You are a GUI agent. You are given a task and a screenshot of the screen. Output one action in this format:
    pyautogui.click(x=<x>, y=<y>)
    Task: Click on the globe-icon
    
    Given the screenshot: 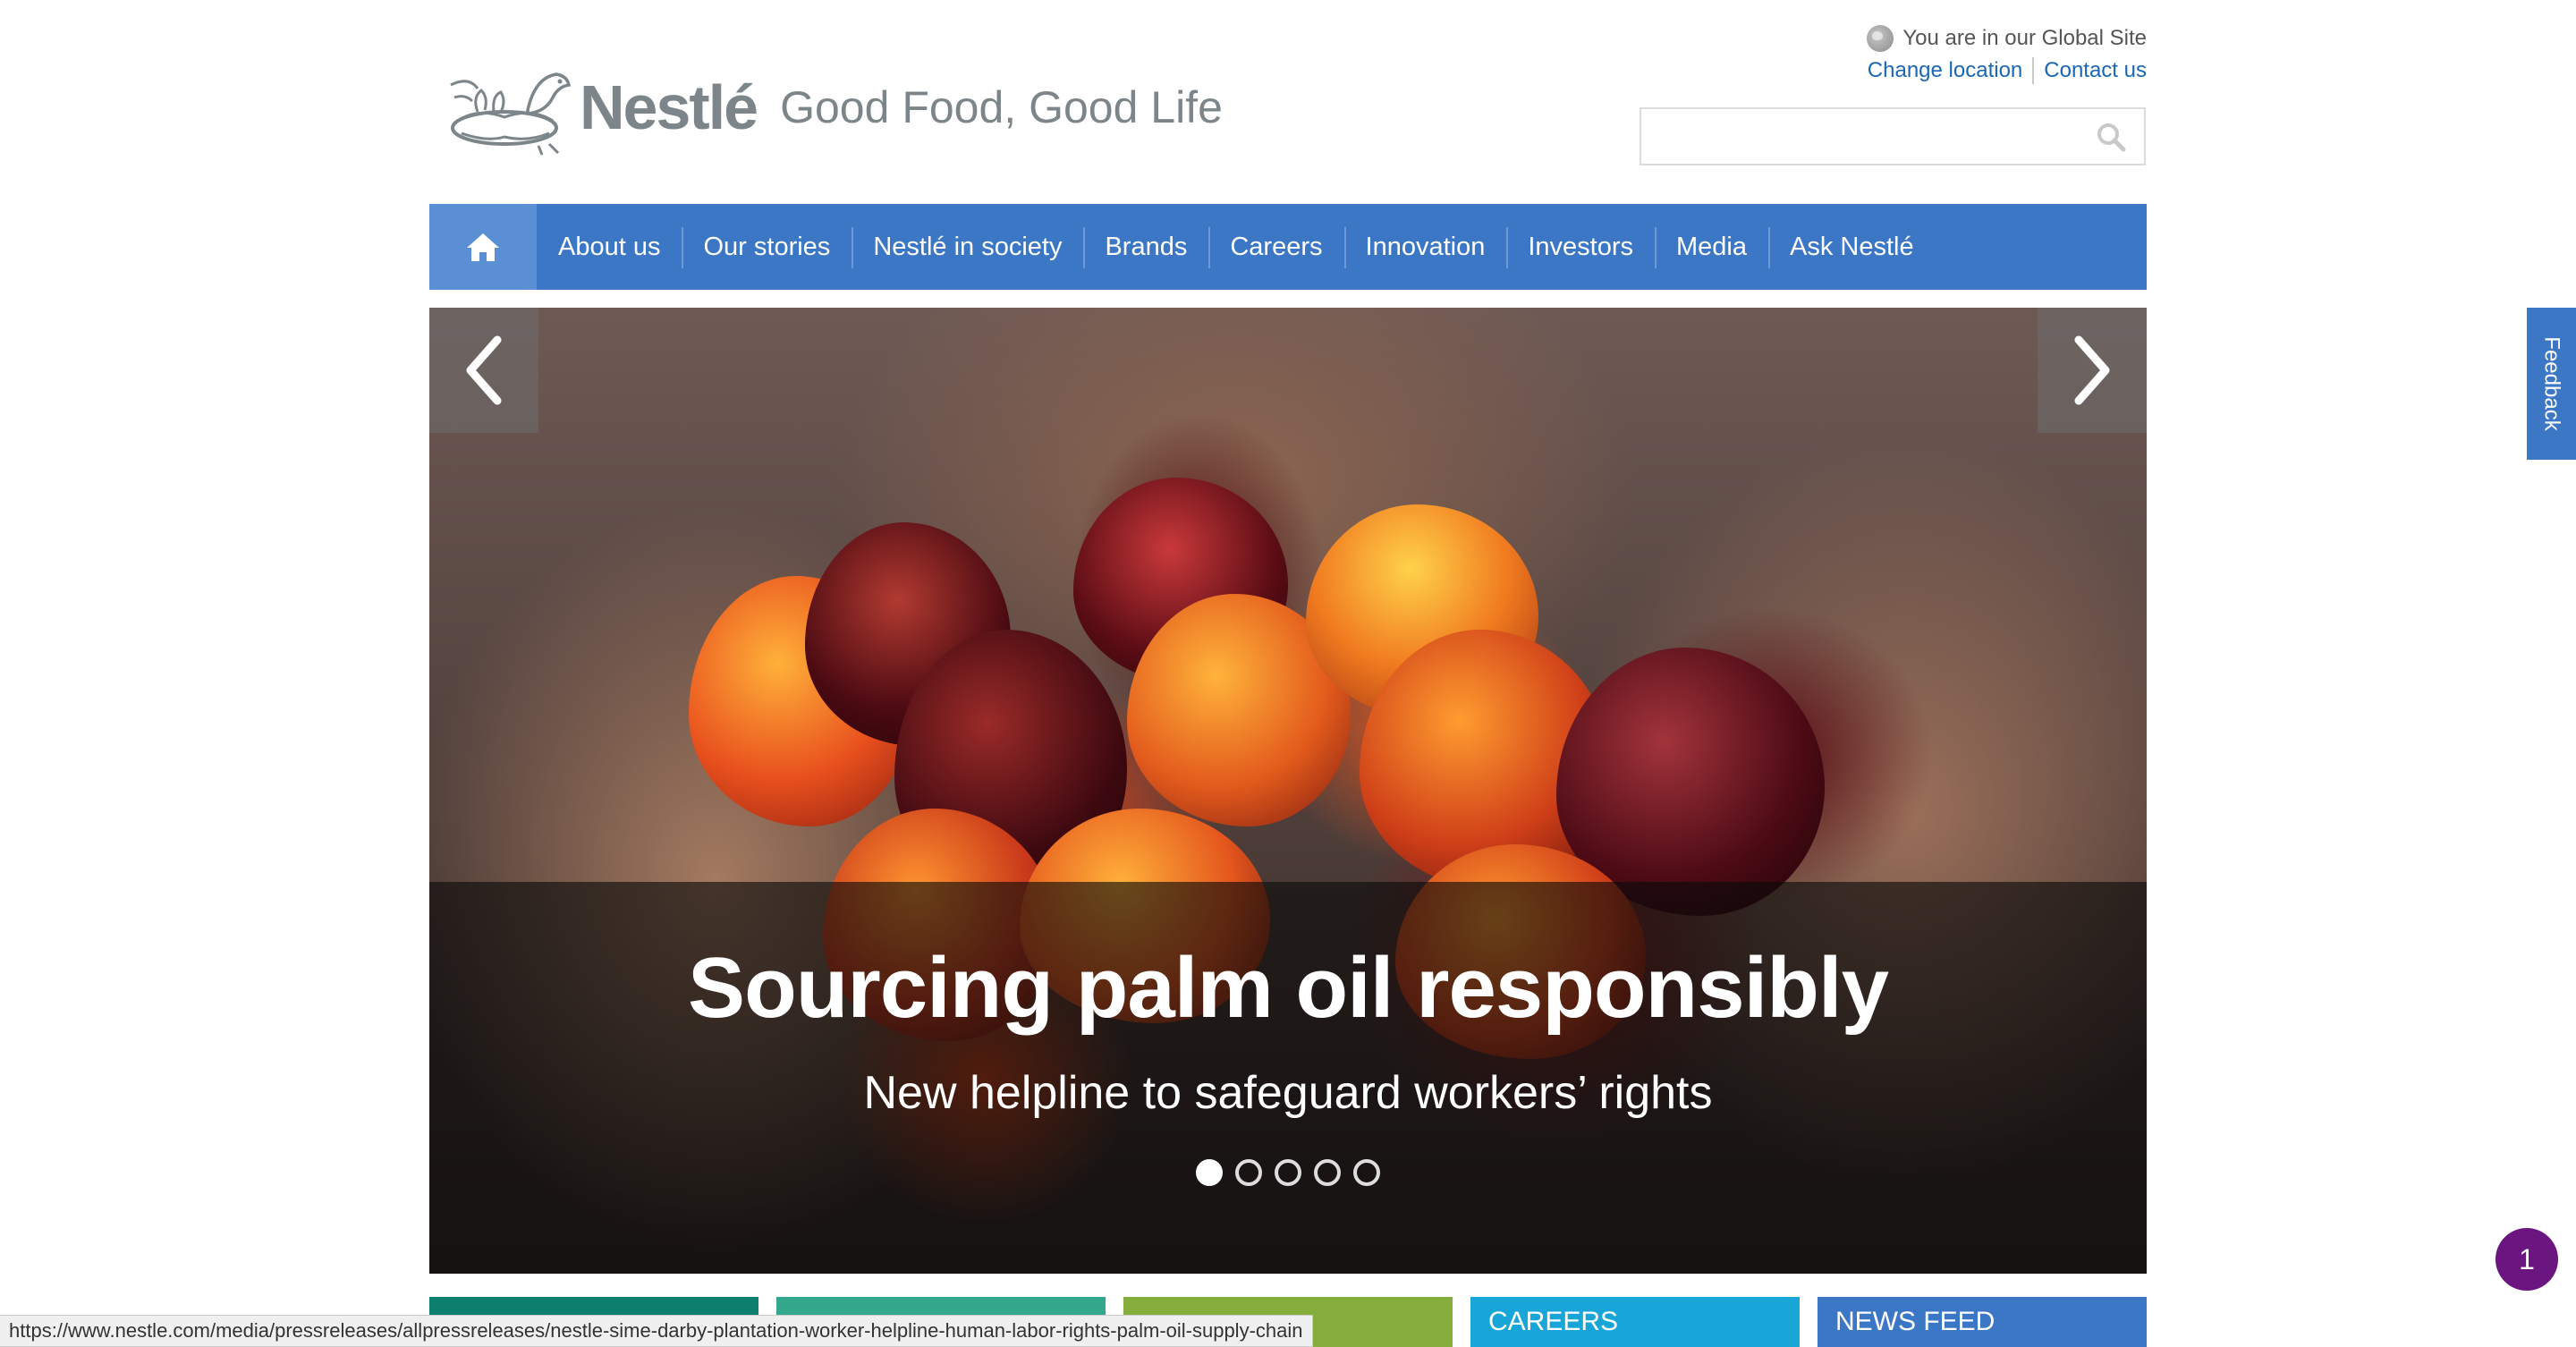 What is the action you would take?
    pyautogui.click(x=1880, y=38)
    